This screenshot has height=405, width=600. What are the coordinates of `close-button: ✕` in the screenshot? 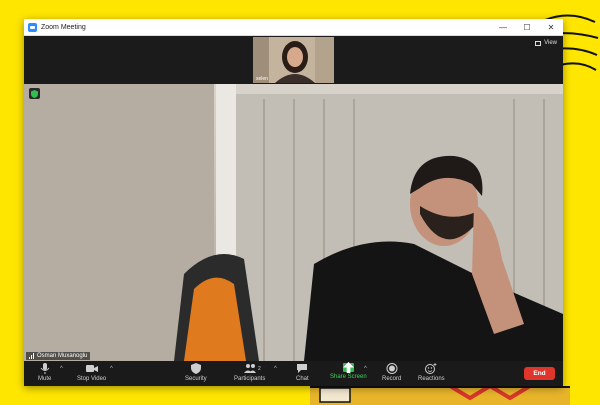 It's located at (551, 27).